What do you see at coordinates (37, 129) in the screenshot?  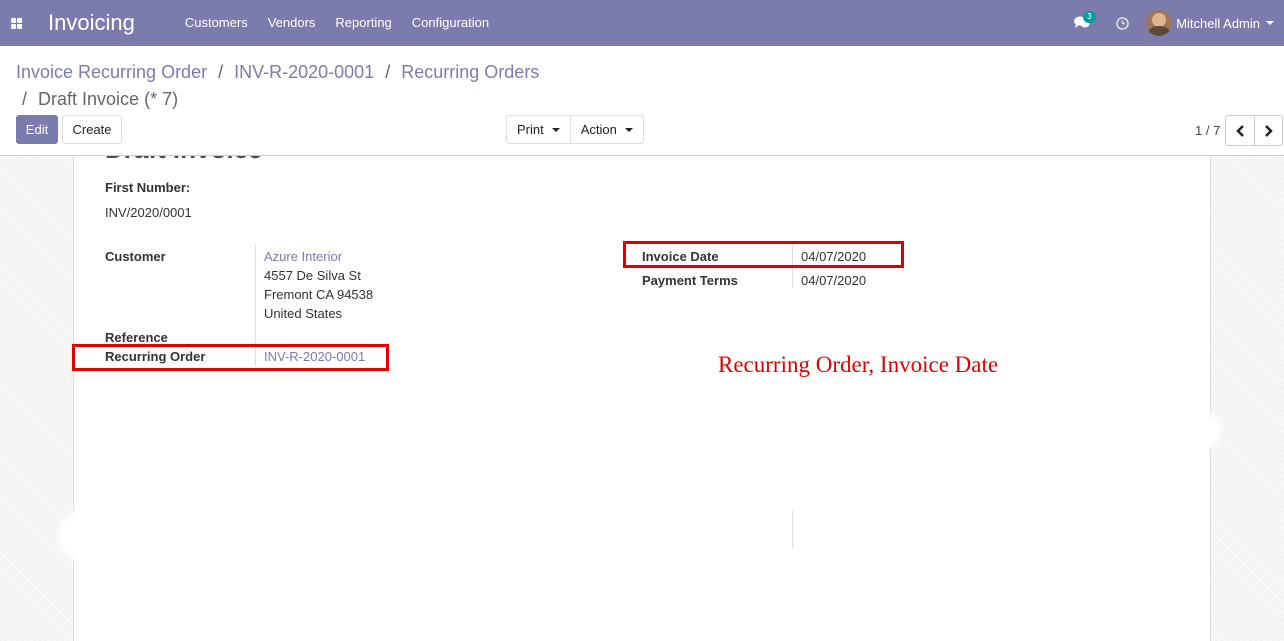 I see `edit-button: Edit` at bounding box center [37, 129].